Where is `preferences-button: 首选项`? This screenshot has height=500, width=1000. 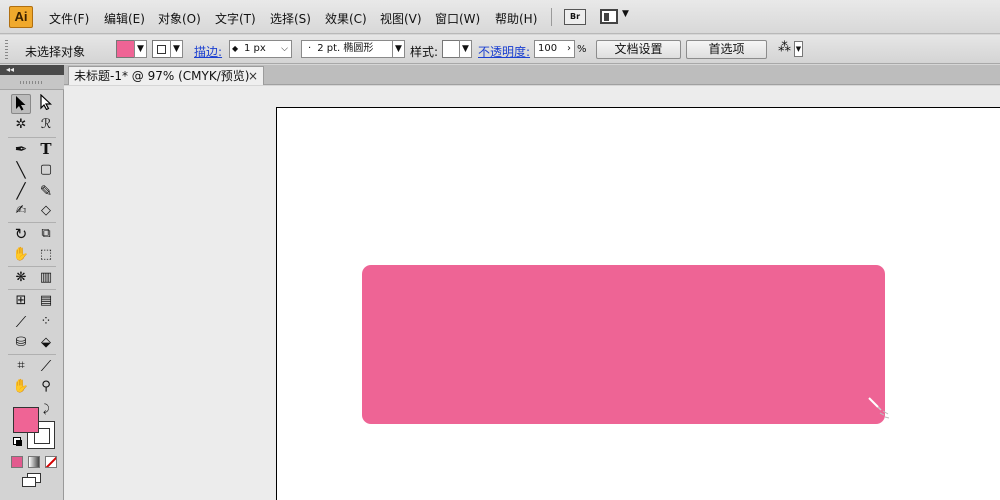 preferences-button: 首选项 is located at coordinates (726, 49).